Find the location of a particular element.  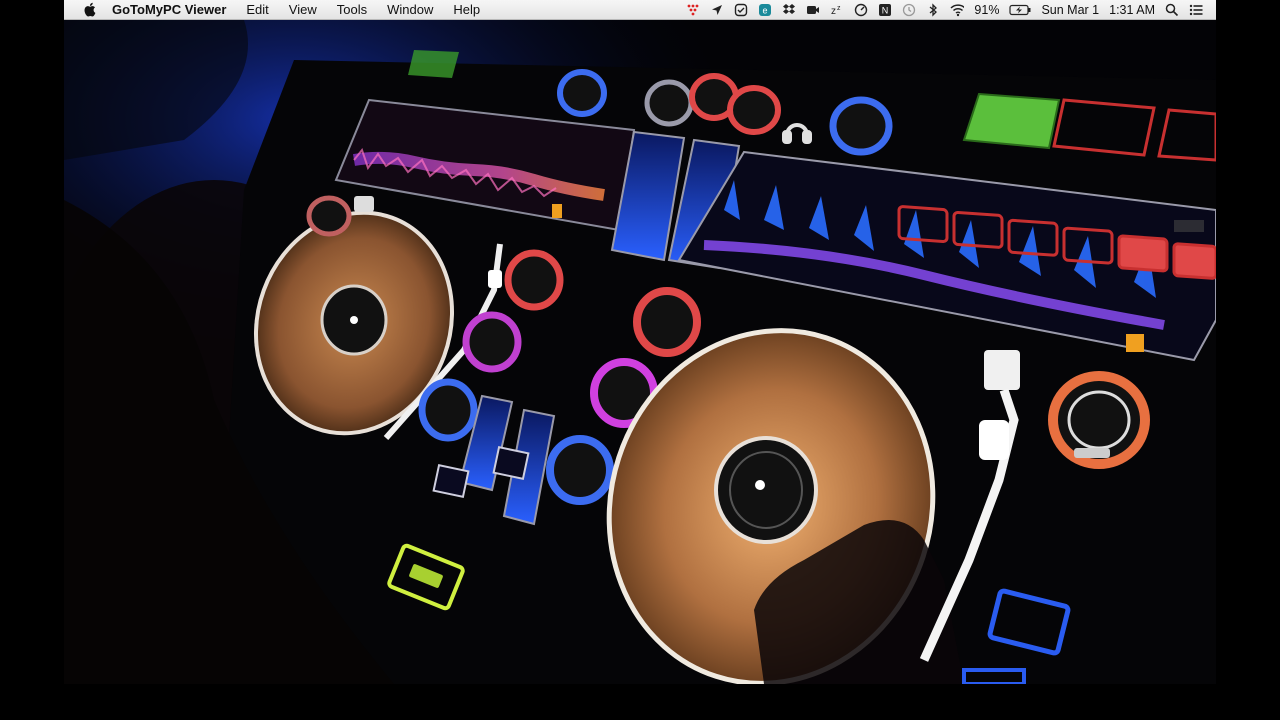

list-icon is located at coordinates (1196, 10).